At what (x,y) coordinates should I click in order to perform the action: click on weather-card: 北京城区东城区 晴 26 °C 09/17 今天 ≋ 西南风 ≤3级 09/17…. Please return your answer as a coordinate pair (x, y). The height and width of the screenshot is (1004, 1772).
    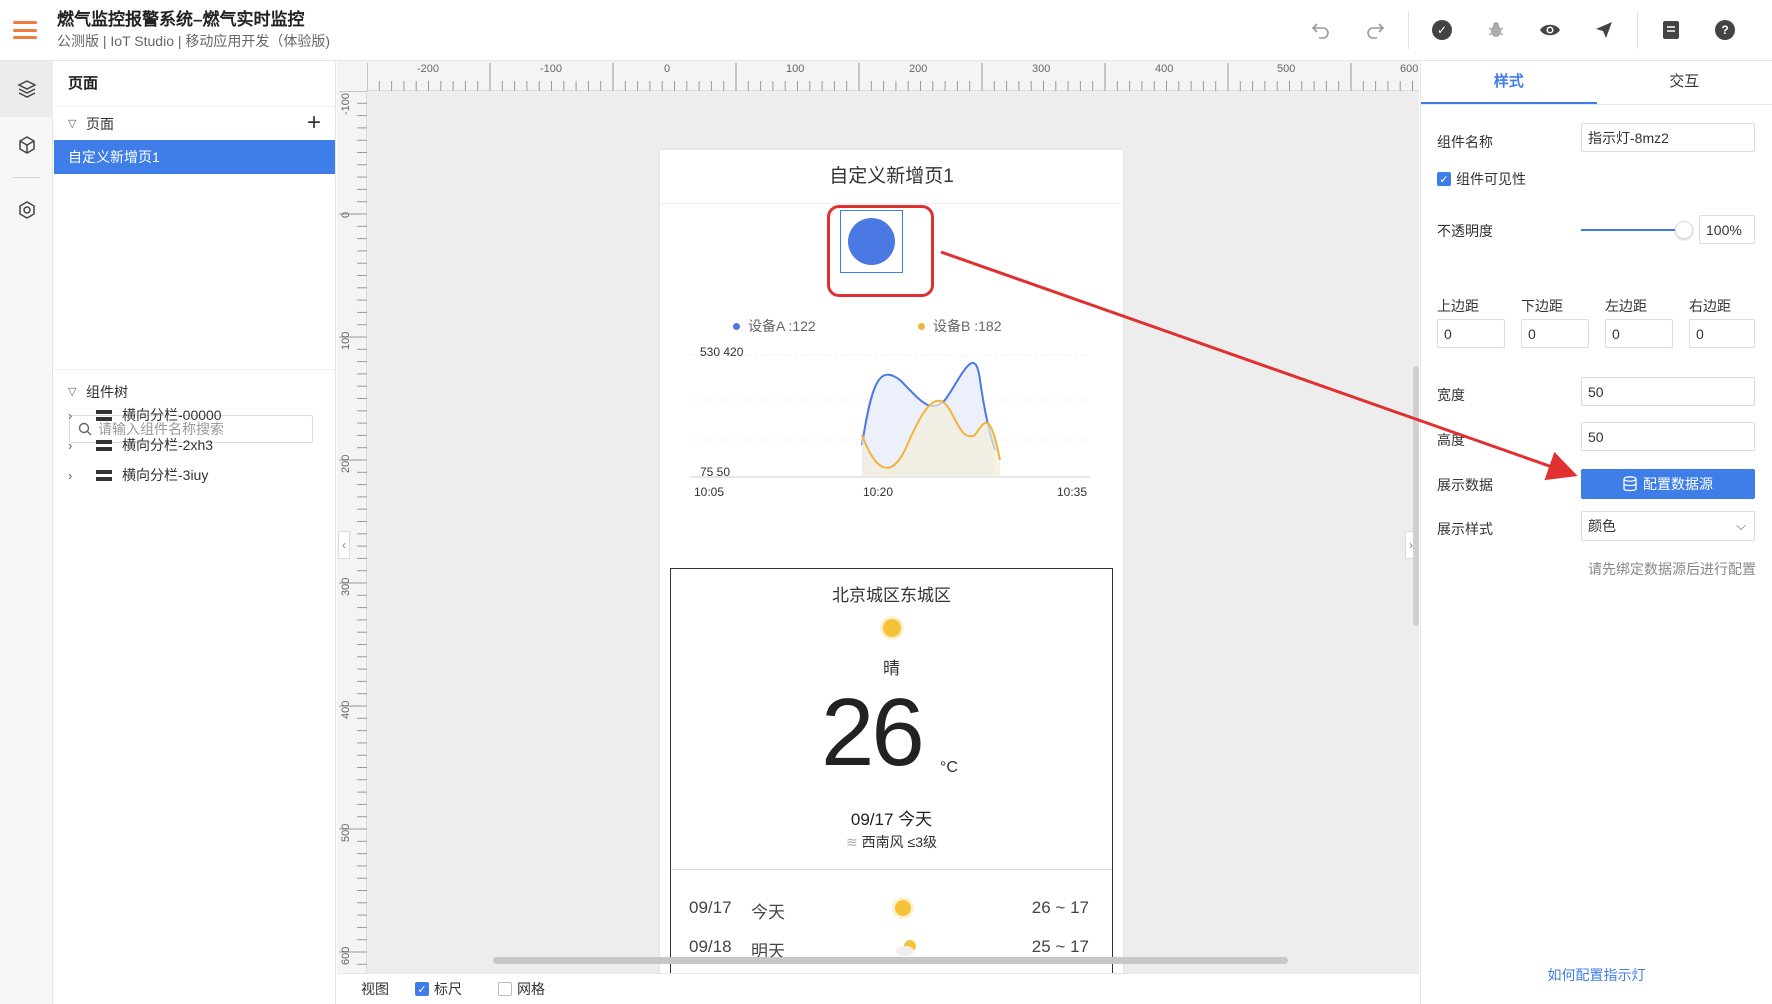
    Looking at the image, I should click on (891, 770).